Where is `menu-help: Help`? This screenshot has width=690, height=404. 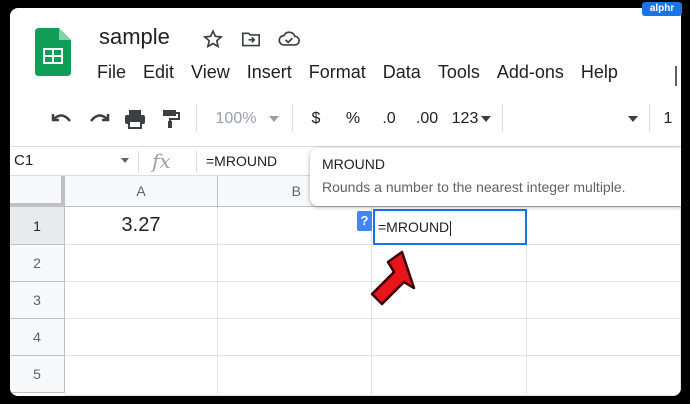
menu-help: Help is located at coordinates (603, 72).